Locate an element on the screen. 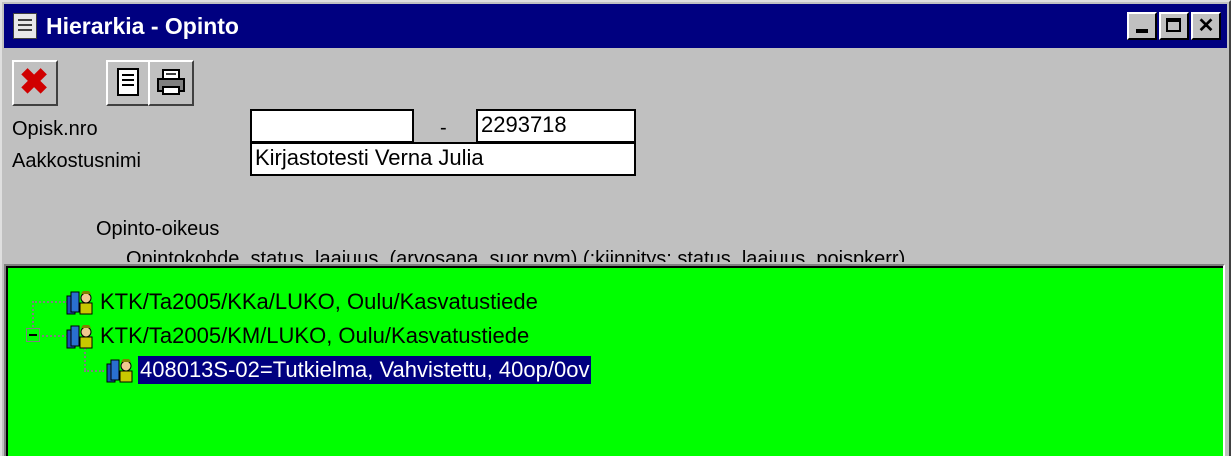  collapse-toggle is located at coordinates (33, 335).